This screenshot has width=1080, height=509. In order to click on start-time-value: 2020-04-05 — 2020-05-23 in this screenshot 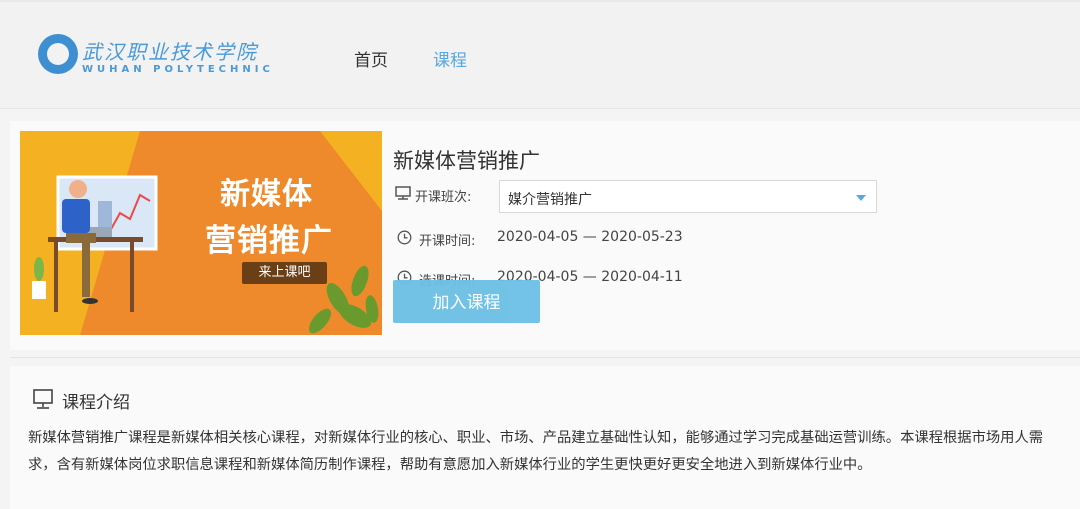, I will do `click(590, 237)`.